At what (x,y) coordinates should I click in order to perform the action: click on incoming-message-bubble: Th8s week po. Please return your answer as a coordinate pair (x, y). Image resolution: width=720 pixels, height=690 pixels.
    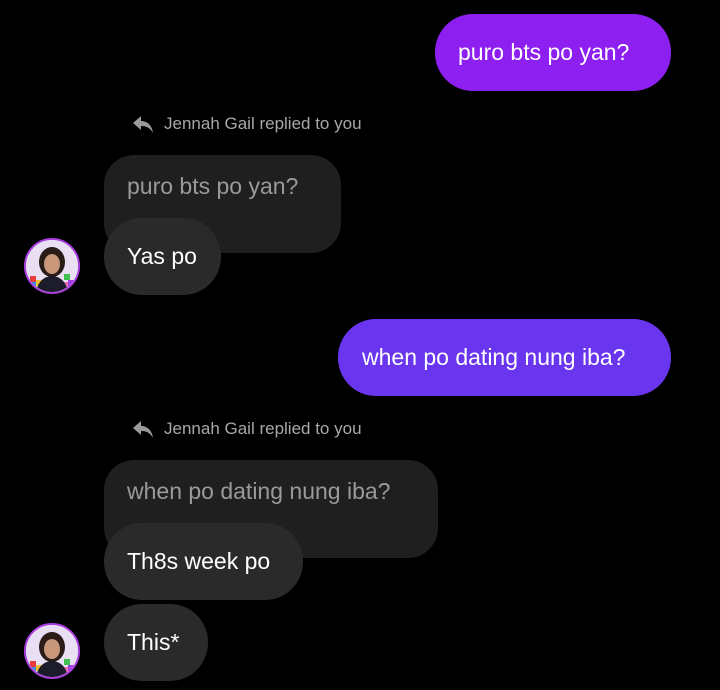
    Looking at the image, I should click on (203, 561).